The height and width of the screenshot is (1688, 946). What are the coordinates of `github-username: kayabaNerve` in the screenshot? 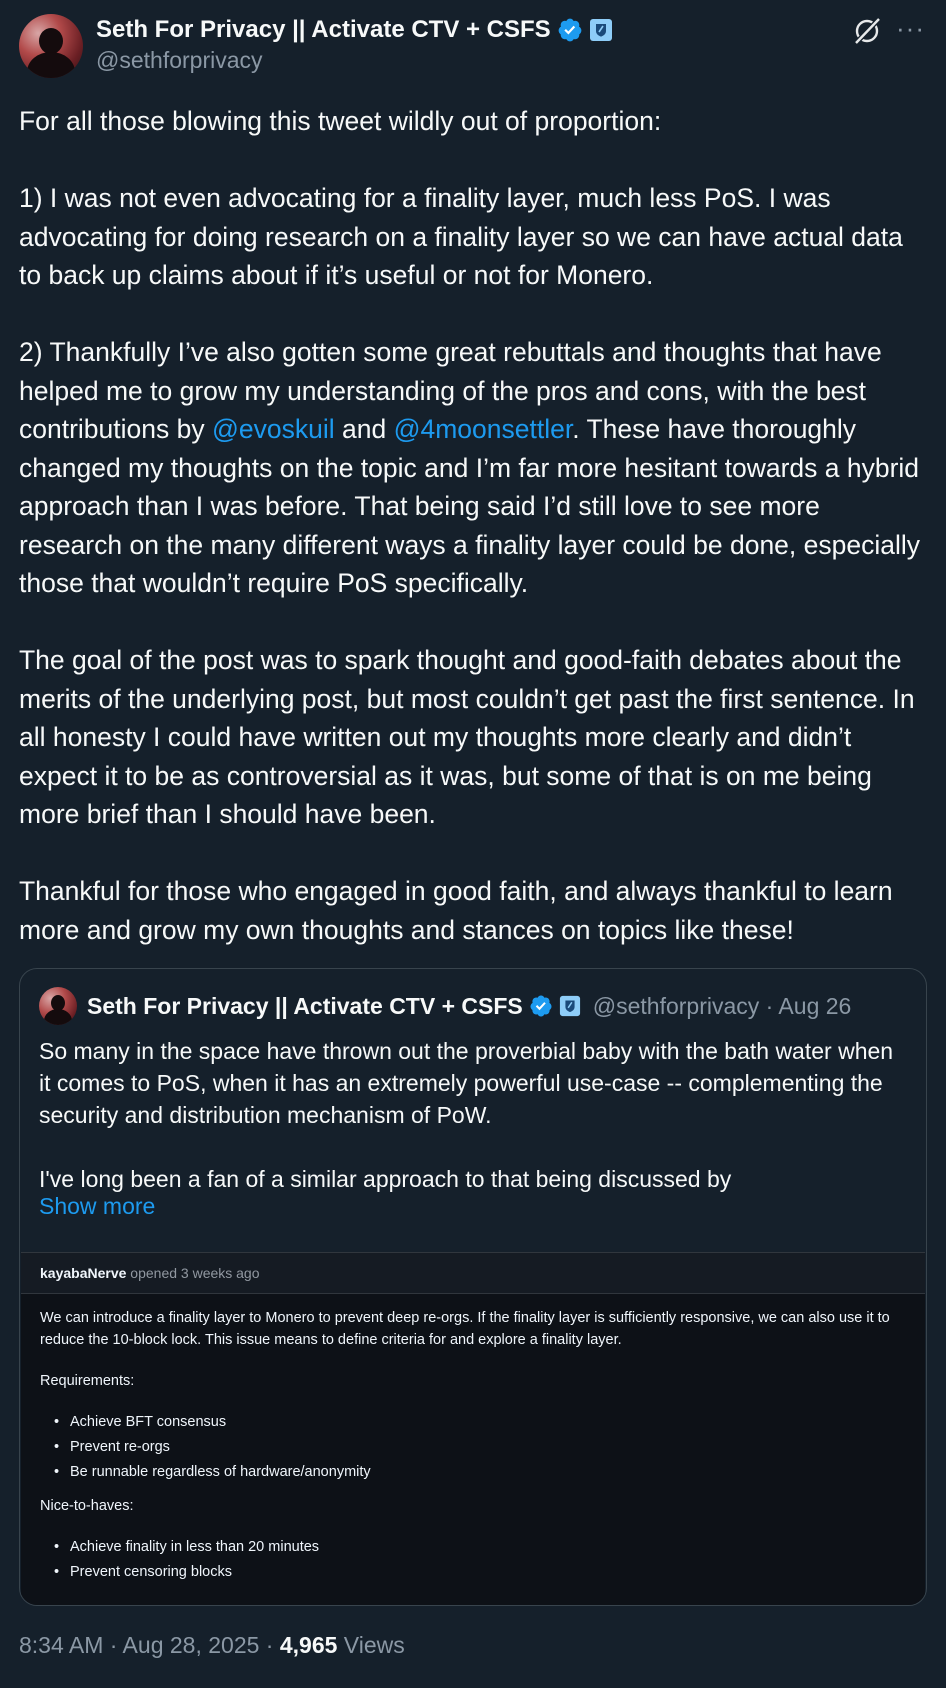 It's located at (83, 1273).